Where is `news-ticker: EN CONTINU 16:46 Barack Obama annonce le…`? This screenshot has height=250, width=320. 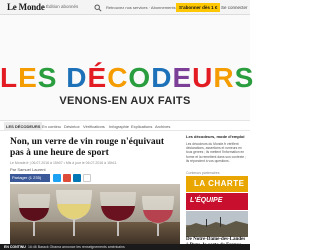 news-ticker: EN CONTINU 16:46 Barack Obama annonce le… is located at coordinates (125, 247).